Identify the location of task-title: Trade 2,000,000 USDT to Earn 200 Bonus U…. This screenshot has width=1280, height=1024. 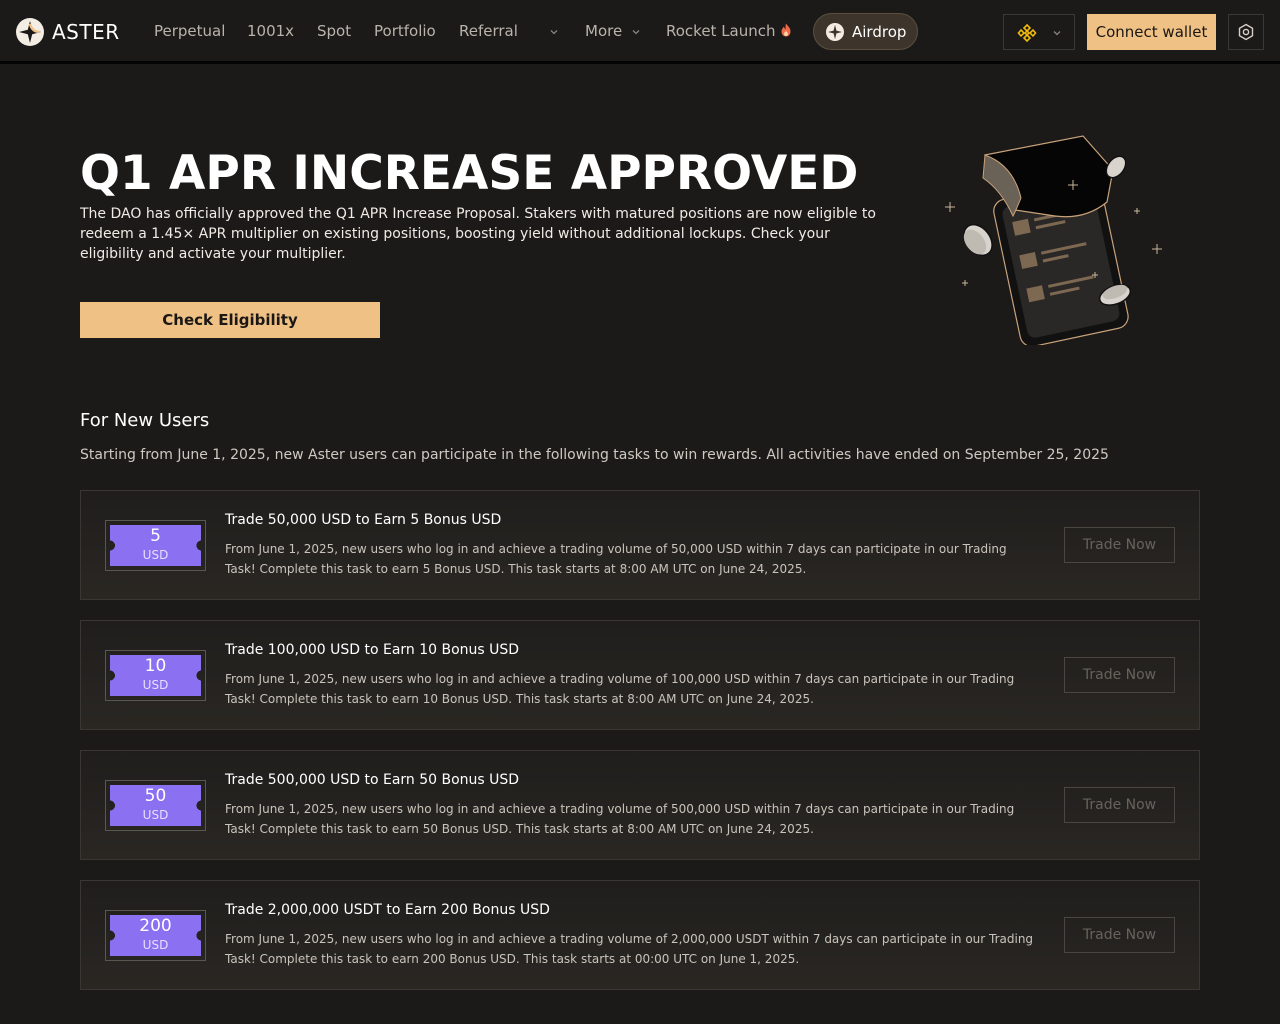
(387, 910).